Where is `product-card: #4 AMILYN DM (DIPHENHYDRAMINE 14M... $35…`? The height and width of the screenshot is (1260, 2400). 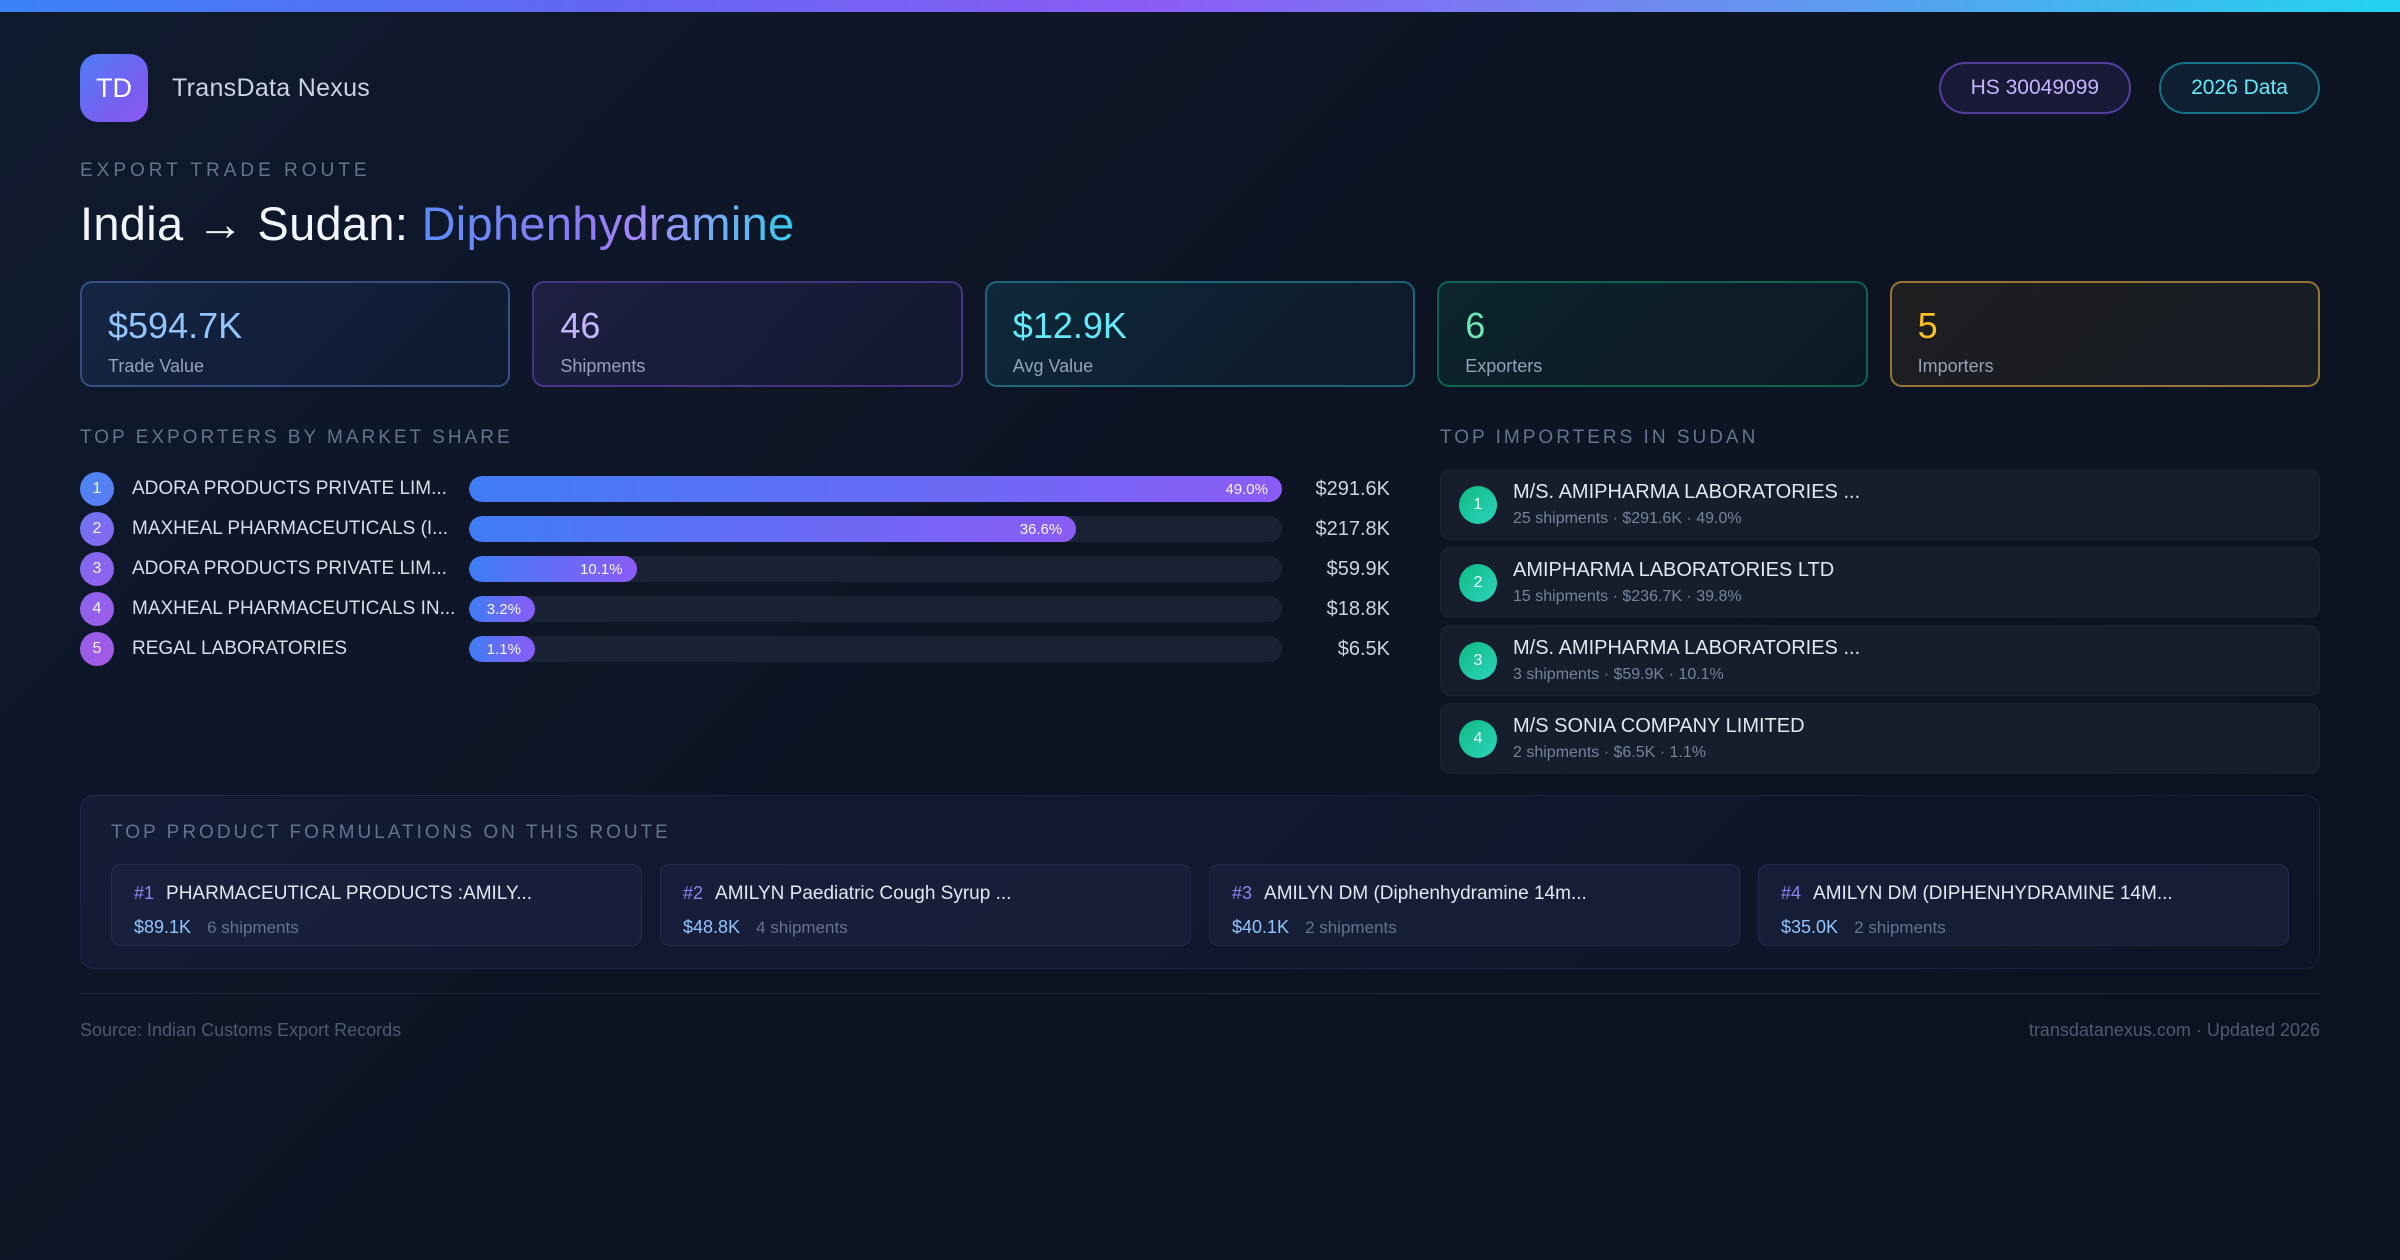 product-card: #4 AMILYN DM (DIPHENHYDRAMINE 14M... $35… is located at coordinates (2023, 905).